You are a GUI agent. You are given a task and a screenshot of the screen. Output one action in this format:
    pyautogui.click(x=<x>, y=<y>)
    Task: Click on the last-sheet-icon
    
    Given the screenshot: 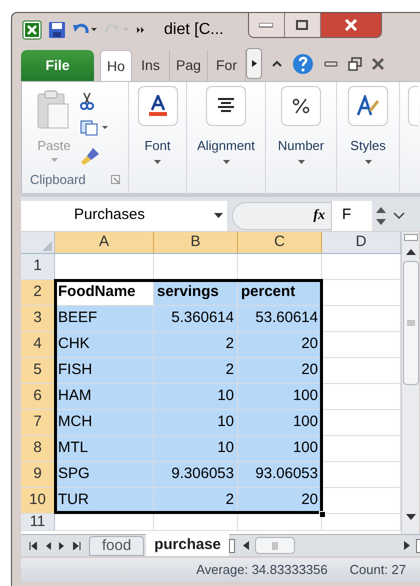 What is the action you would take?
    pyautogui.click(x=77, y=546)
    